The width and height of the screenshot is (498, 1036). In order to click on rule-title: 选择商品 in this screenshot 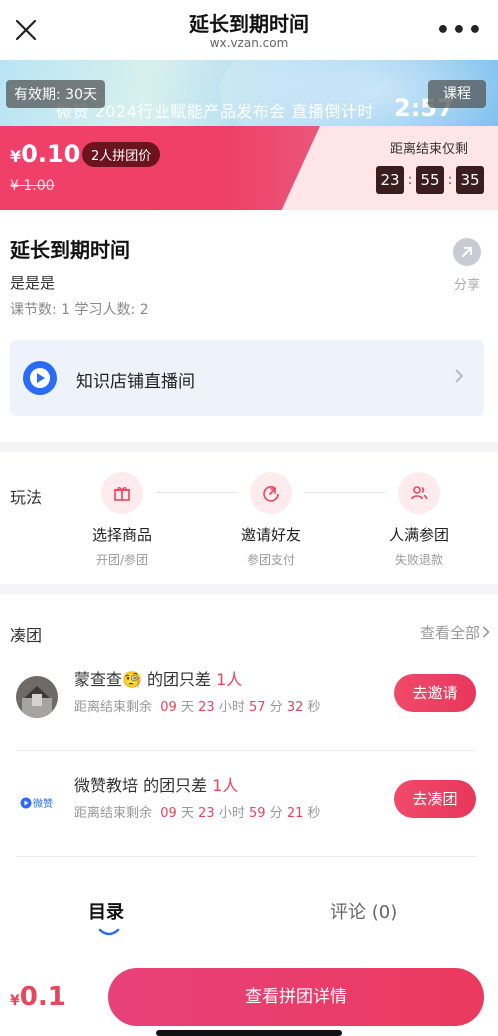, I will do `click(121, 535)`.